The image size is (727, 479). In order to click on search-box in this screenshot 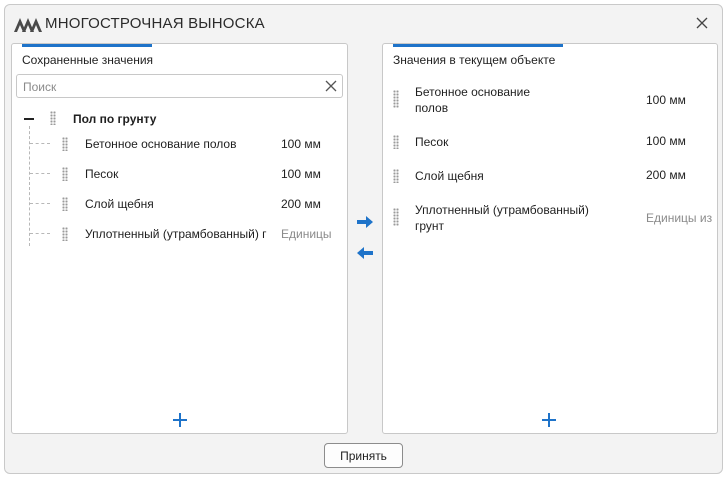, I will do `click(179, 86)`.